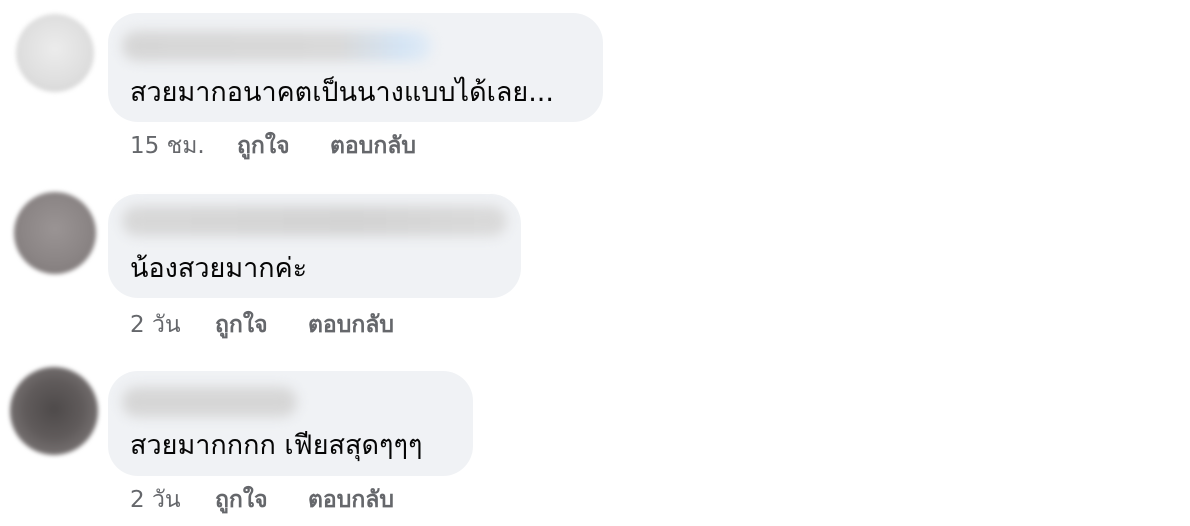 The image size is (1190, 526). What do you see at coordinates (167, 146) in the screenshot?
I see `comment-timestamp: 15 ชม.` at bounding box center [167, 146].